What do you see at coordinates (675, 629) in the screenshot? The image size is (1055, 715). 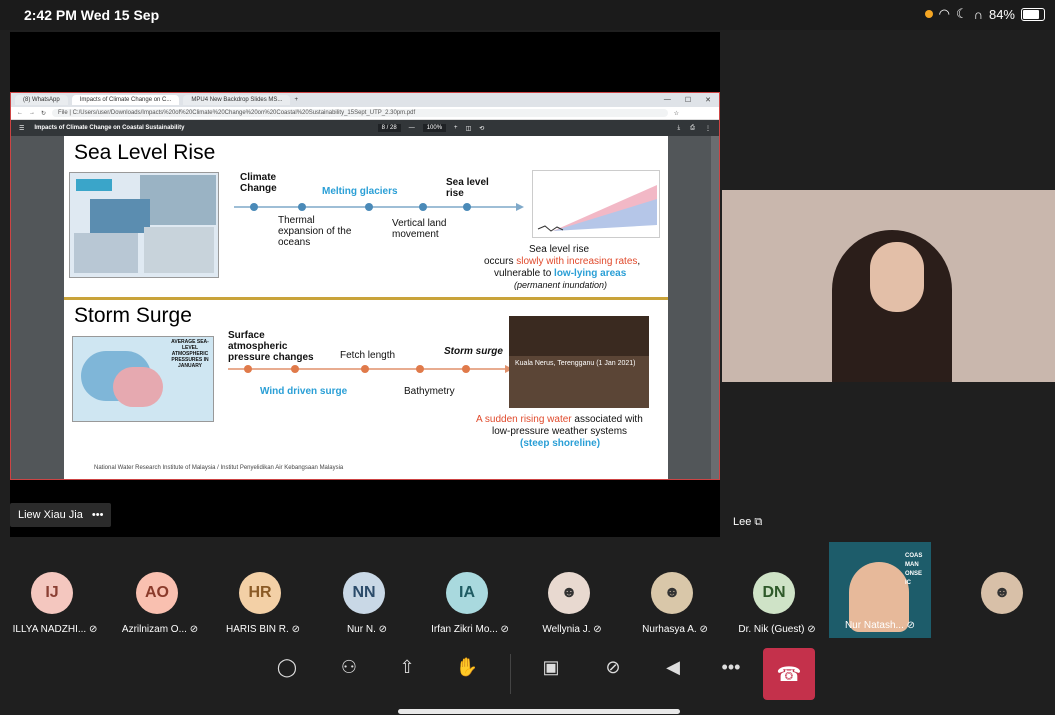 I see `participant-name: Nurhasya A. ⊘` at bounding box center [675, 629].